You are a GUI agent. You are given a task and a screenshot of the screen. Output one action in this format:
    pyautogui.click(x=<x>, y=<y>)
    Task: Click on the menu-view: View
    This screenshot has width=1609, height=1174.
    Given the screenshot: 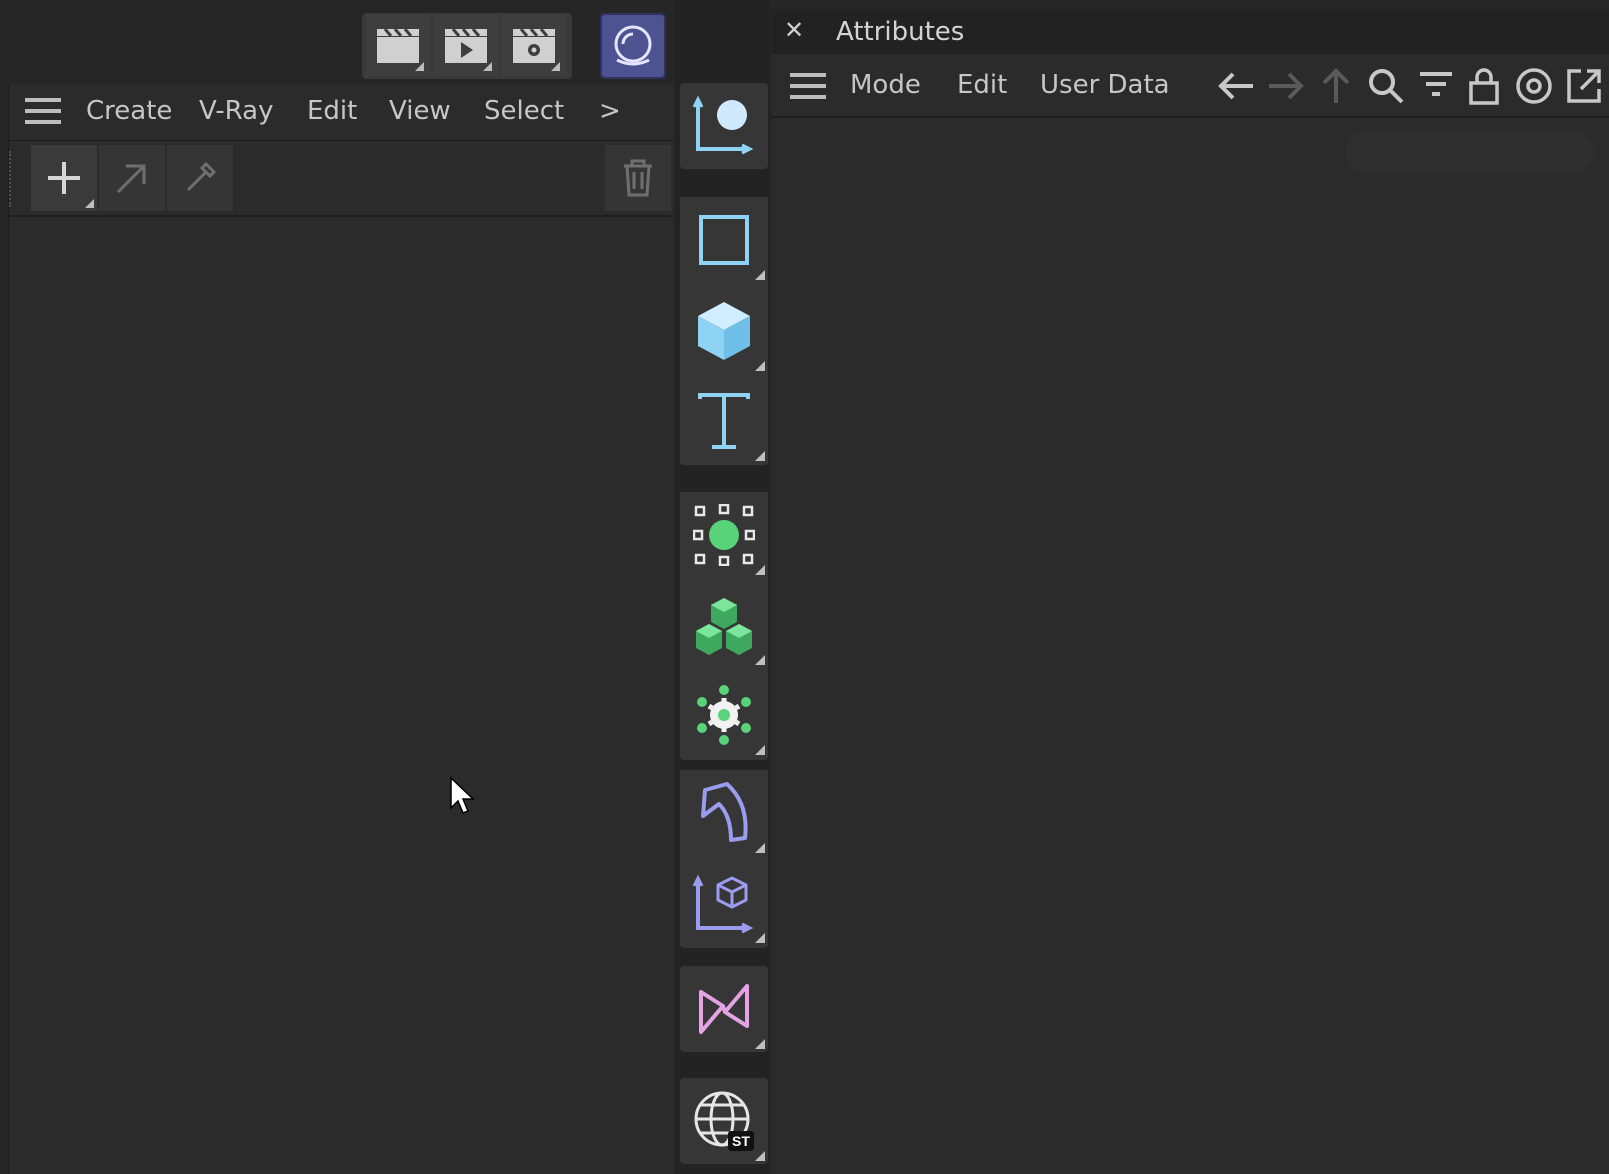 What is the action you would take?
    pyautogui.click(x=420, y=111)
    